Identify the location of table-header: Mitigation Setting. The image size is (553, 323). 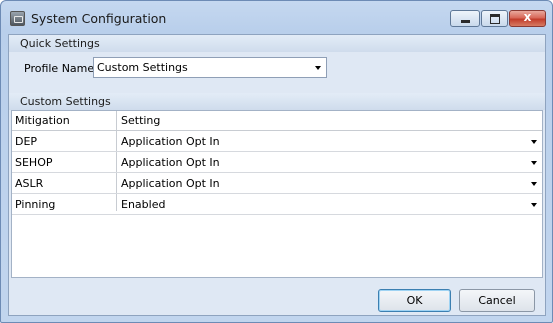
(277, 121).